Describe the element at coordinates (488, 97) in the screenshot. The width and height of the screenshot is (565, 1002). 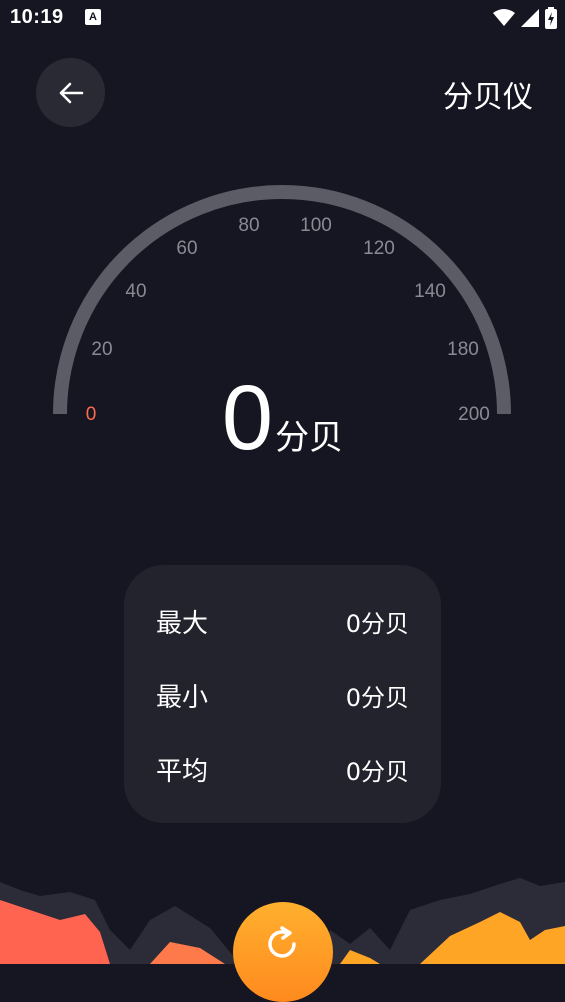
I see `page-title: 分贝仪` at that location.